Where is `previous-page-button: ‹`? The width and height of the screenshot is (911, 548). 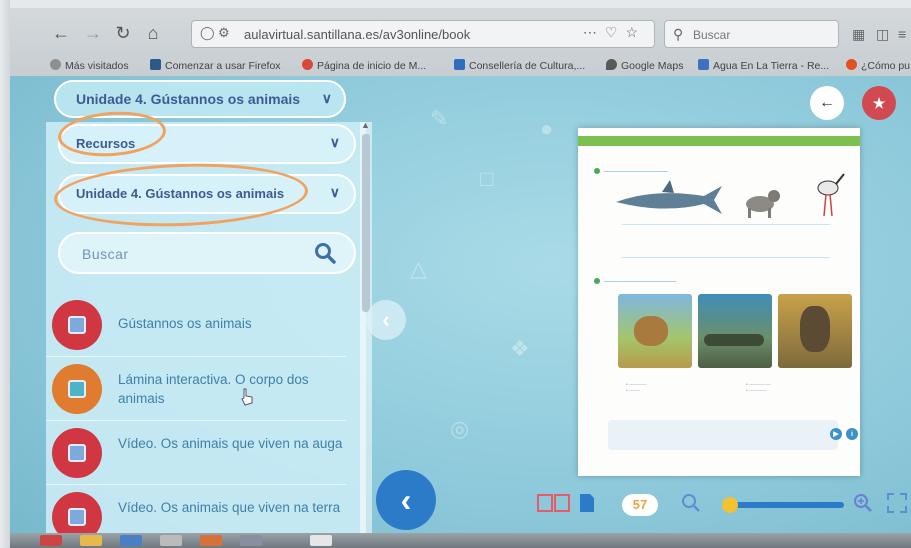
previous-page-button: ‹ is located at coordinates (406, 500).